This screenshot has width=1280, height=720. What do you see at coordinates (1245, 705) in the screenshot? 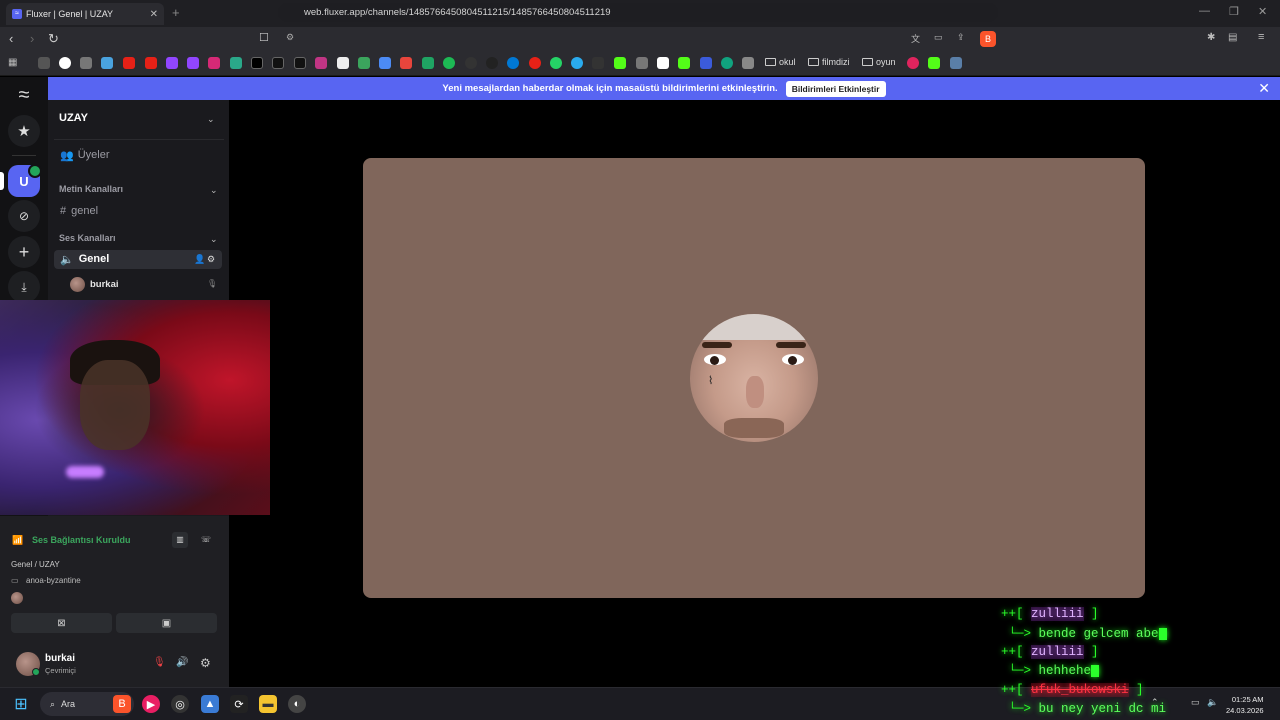
I see `taskbar-clock: 01:25 AM 24.03.2026` at bounding box center [1245, 705].